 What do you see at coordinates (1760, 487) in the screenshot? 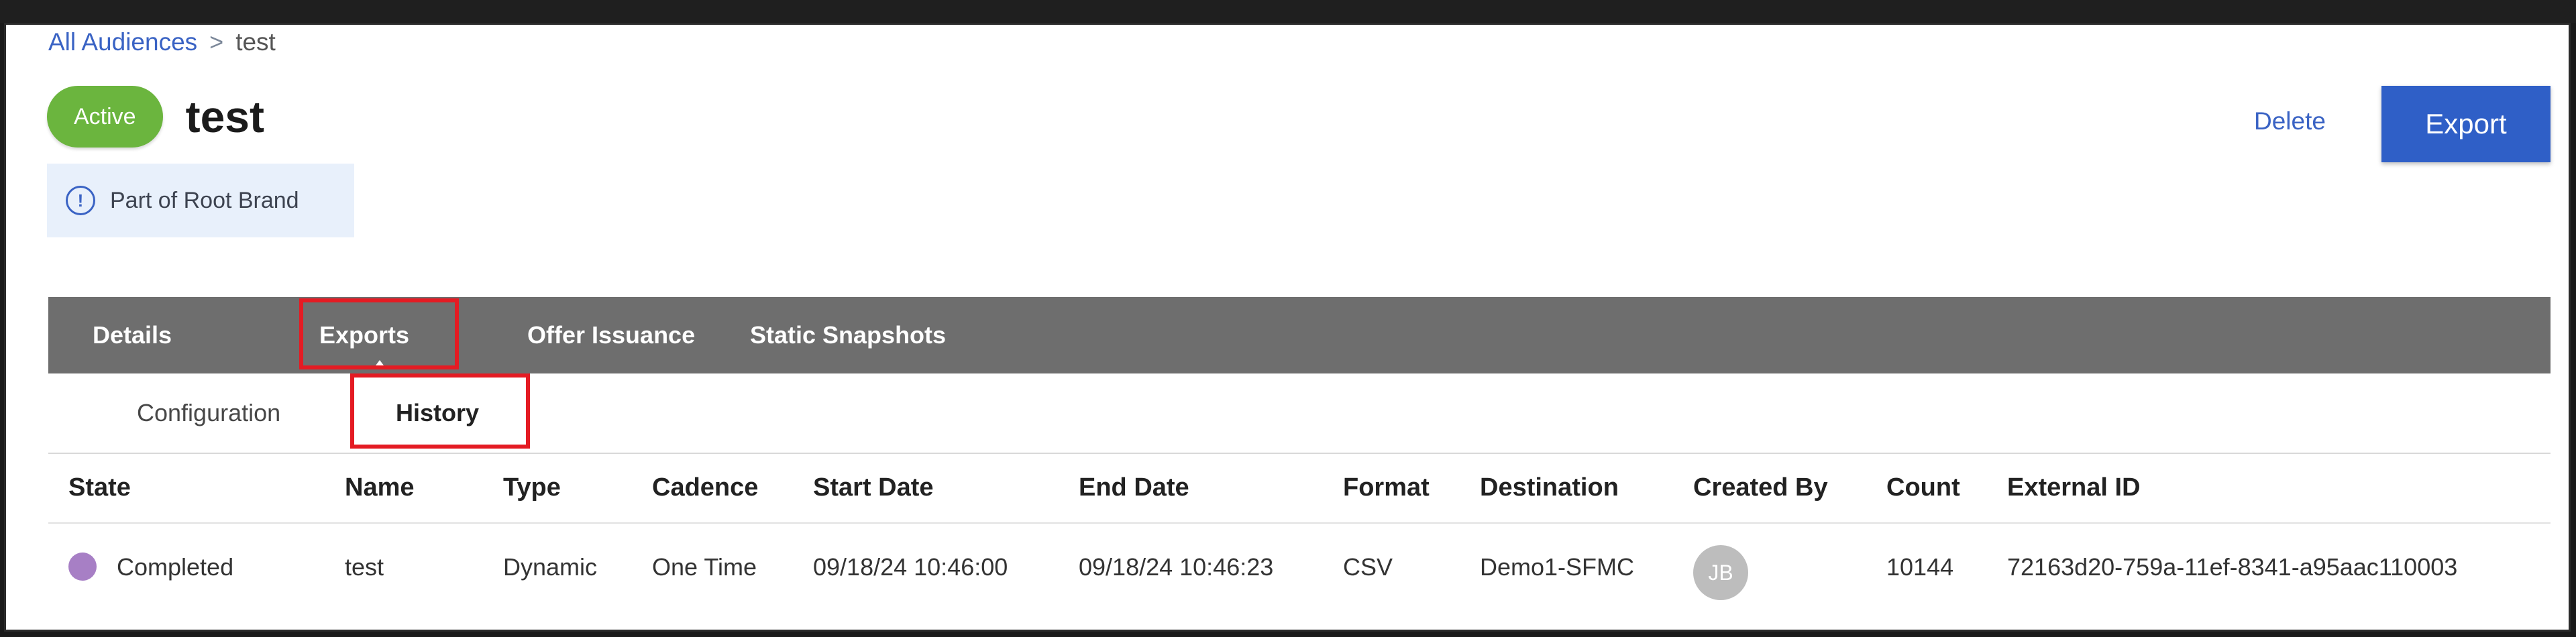
I see `col-created-by: Created By` at bounding box center [1760, 487].